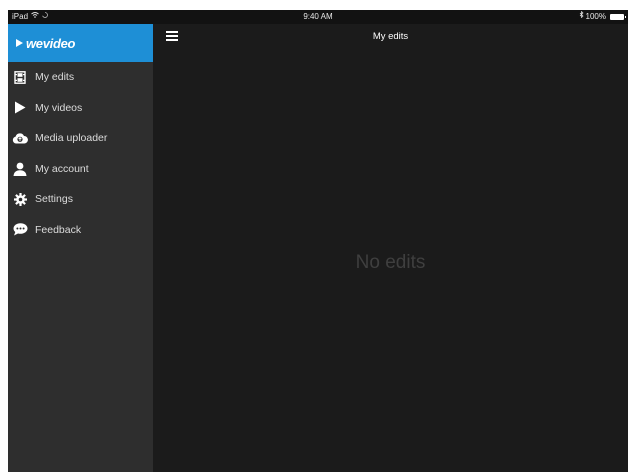  I want to click on sidebar-item-feedback: Feedback, so click(80, 230).